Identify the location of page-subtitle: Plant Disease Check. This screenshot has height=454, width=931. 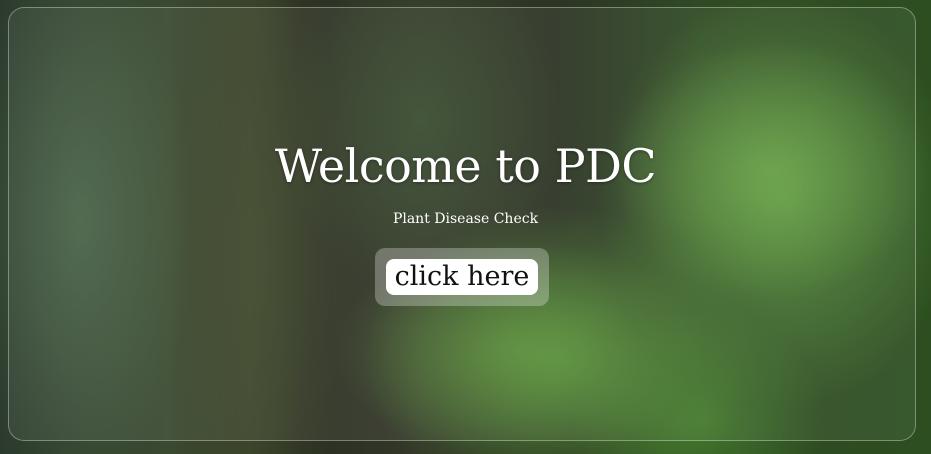
(465, 219).